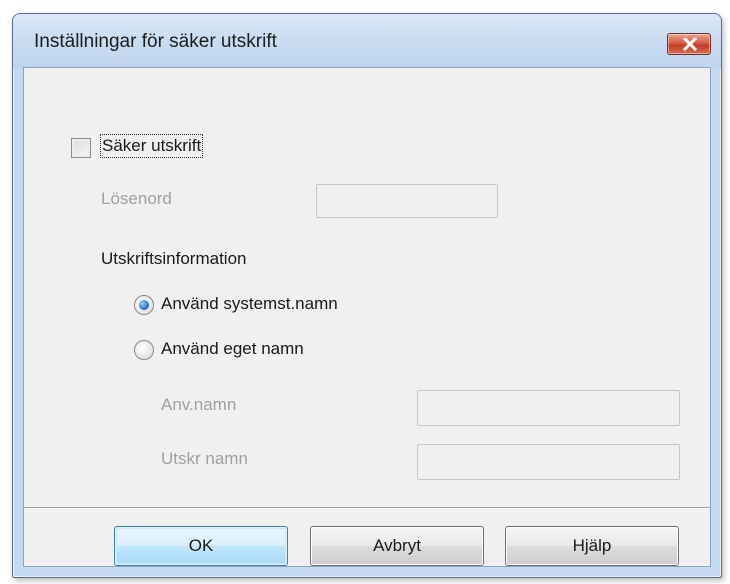 The width and height of the screenshot is (730, 584). I want to click on use-system-name-radio, so click(144, 305).